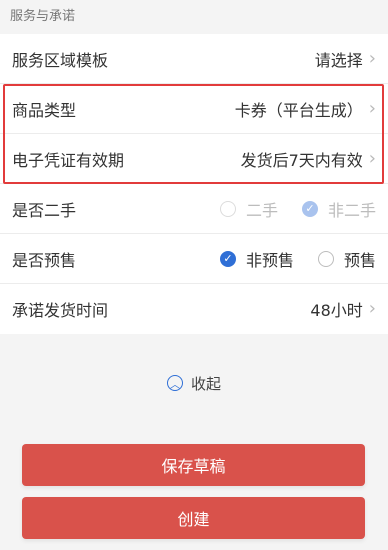 This screenshot has height=550, width=388. I want to click on shipping-time-row: 承诺发货时间 48小时 ›, so click(194, 309).